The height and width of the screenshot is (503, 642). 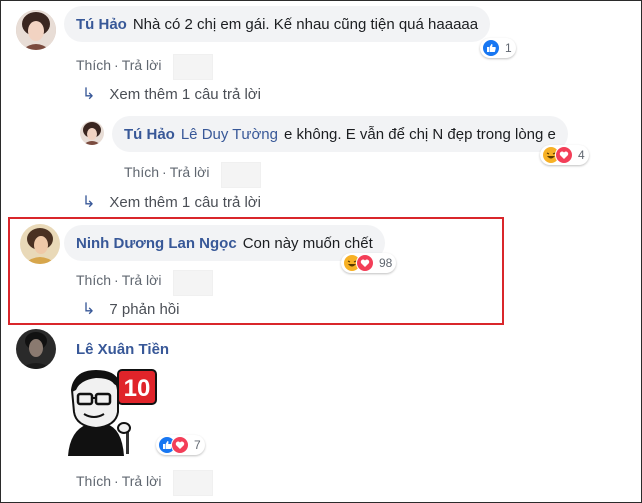 What do you see at coordinates (149, 134) in the screenshot?
I see `reply-author: Tú Hảo` at bounding box center [149, 134].